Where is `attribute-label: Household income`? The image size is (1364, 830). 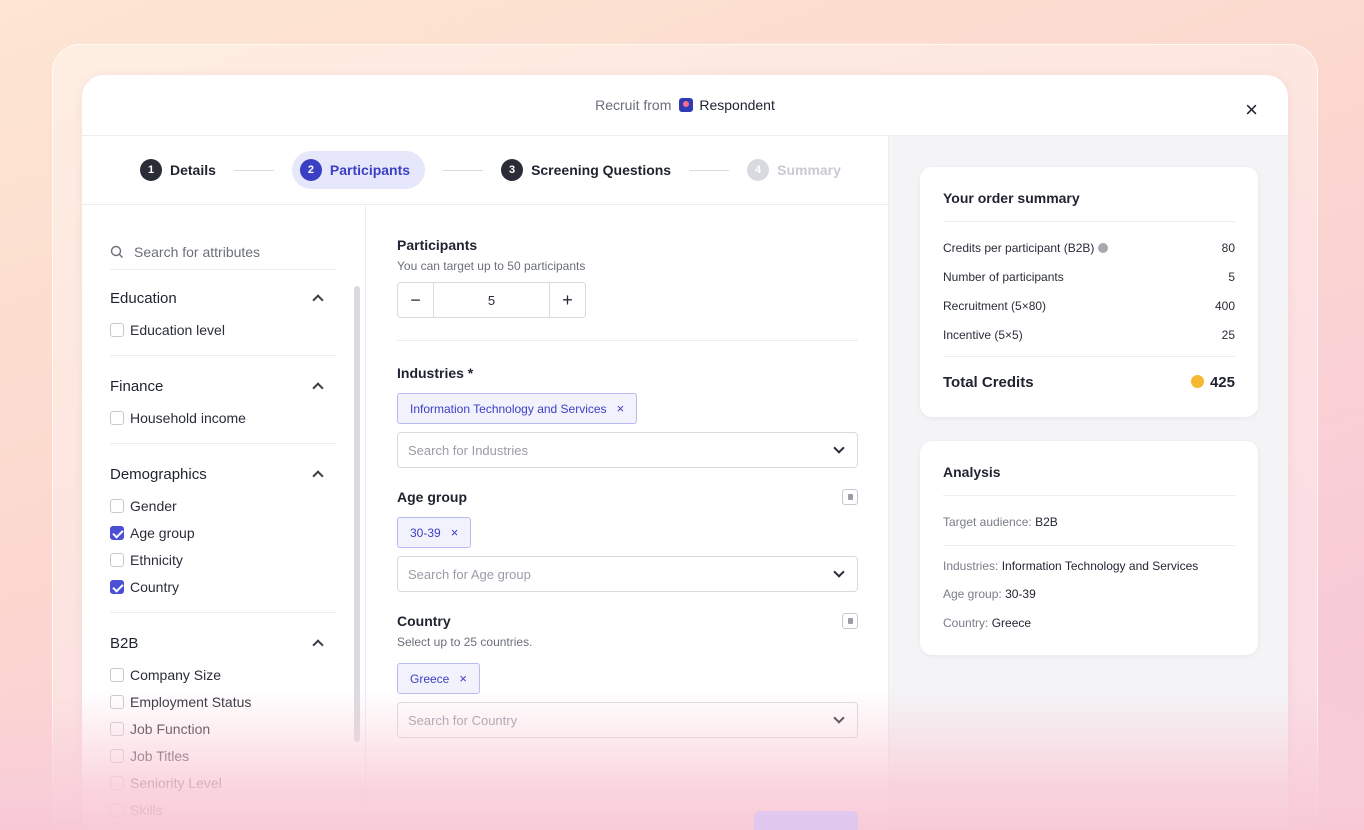
attribute-label: Household income is located at coordinates (188, 417).